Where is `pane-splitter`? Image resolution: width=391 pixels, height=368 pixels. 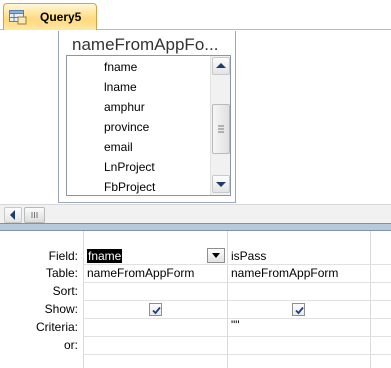
pane-splitter is located at coordinates (195, 227).